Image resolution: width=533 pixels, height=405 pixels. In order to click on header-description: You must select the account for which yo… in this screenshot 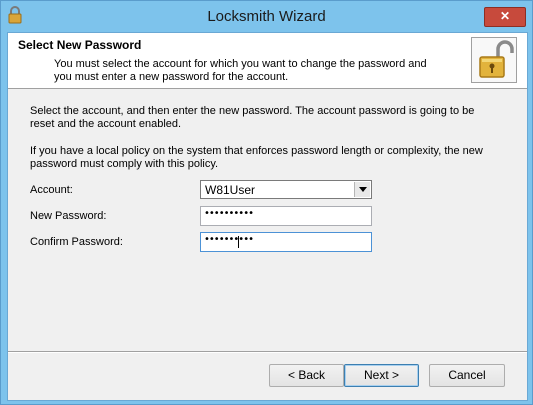, I will do `click(240, 70)`.